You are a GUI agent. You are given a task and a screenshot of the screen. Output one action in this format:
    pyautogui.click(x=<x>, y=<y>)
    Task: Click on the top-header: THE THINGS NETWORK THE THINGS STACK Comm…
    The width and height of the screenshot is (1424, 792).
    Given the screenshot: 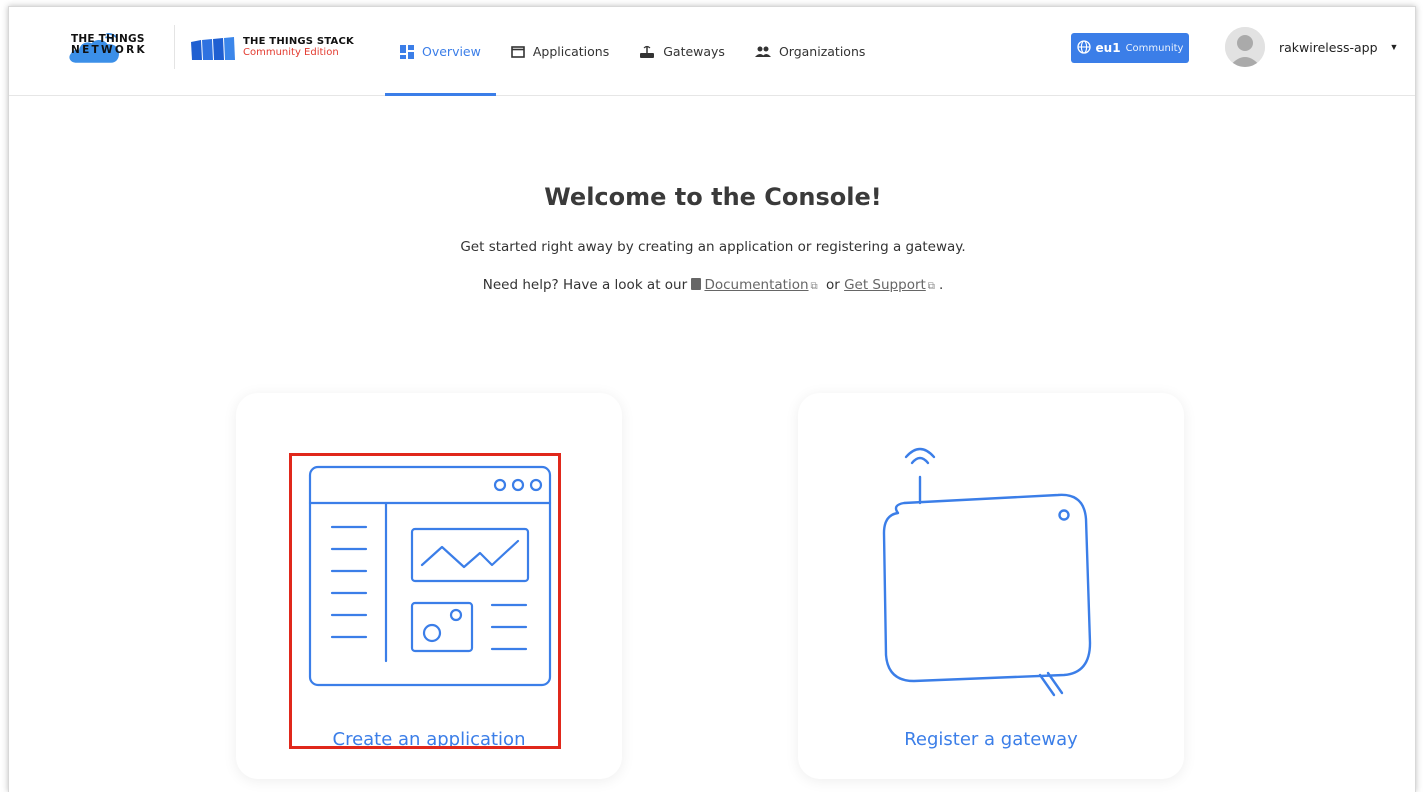 What is the action you would take?
    pyautogui.click(x=712, y=51)
    